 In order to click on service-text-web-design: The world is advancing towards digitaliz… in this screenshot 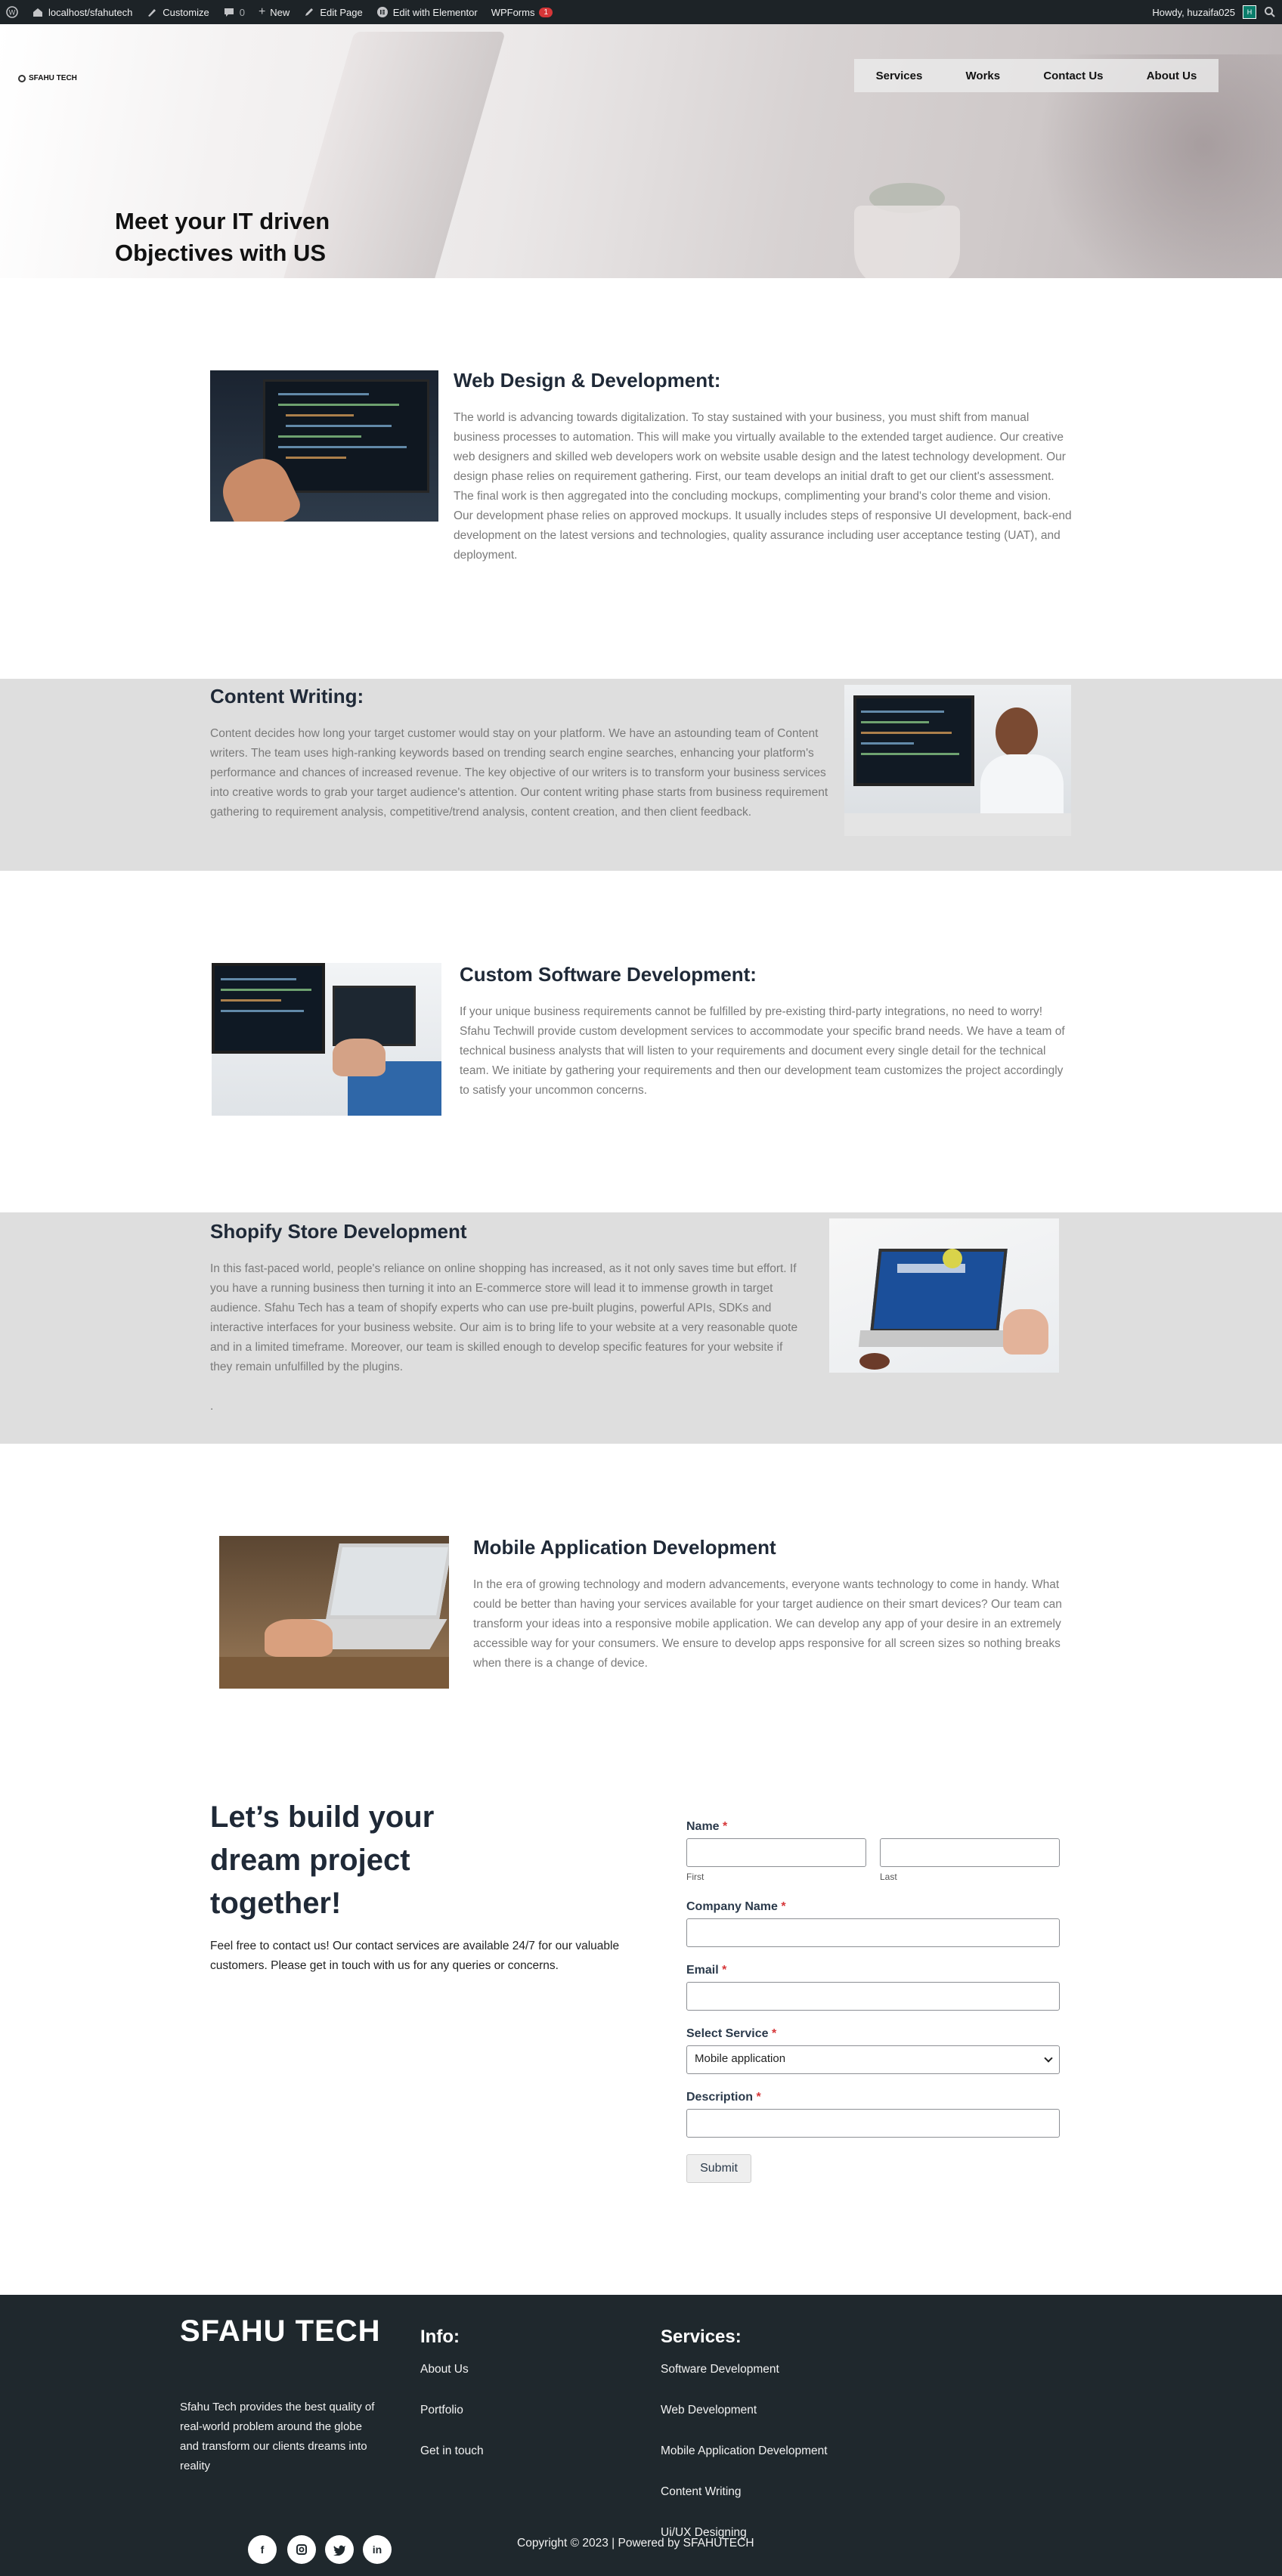, I will do `click(763, 486)`.